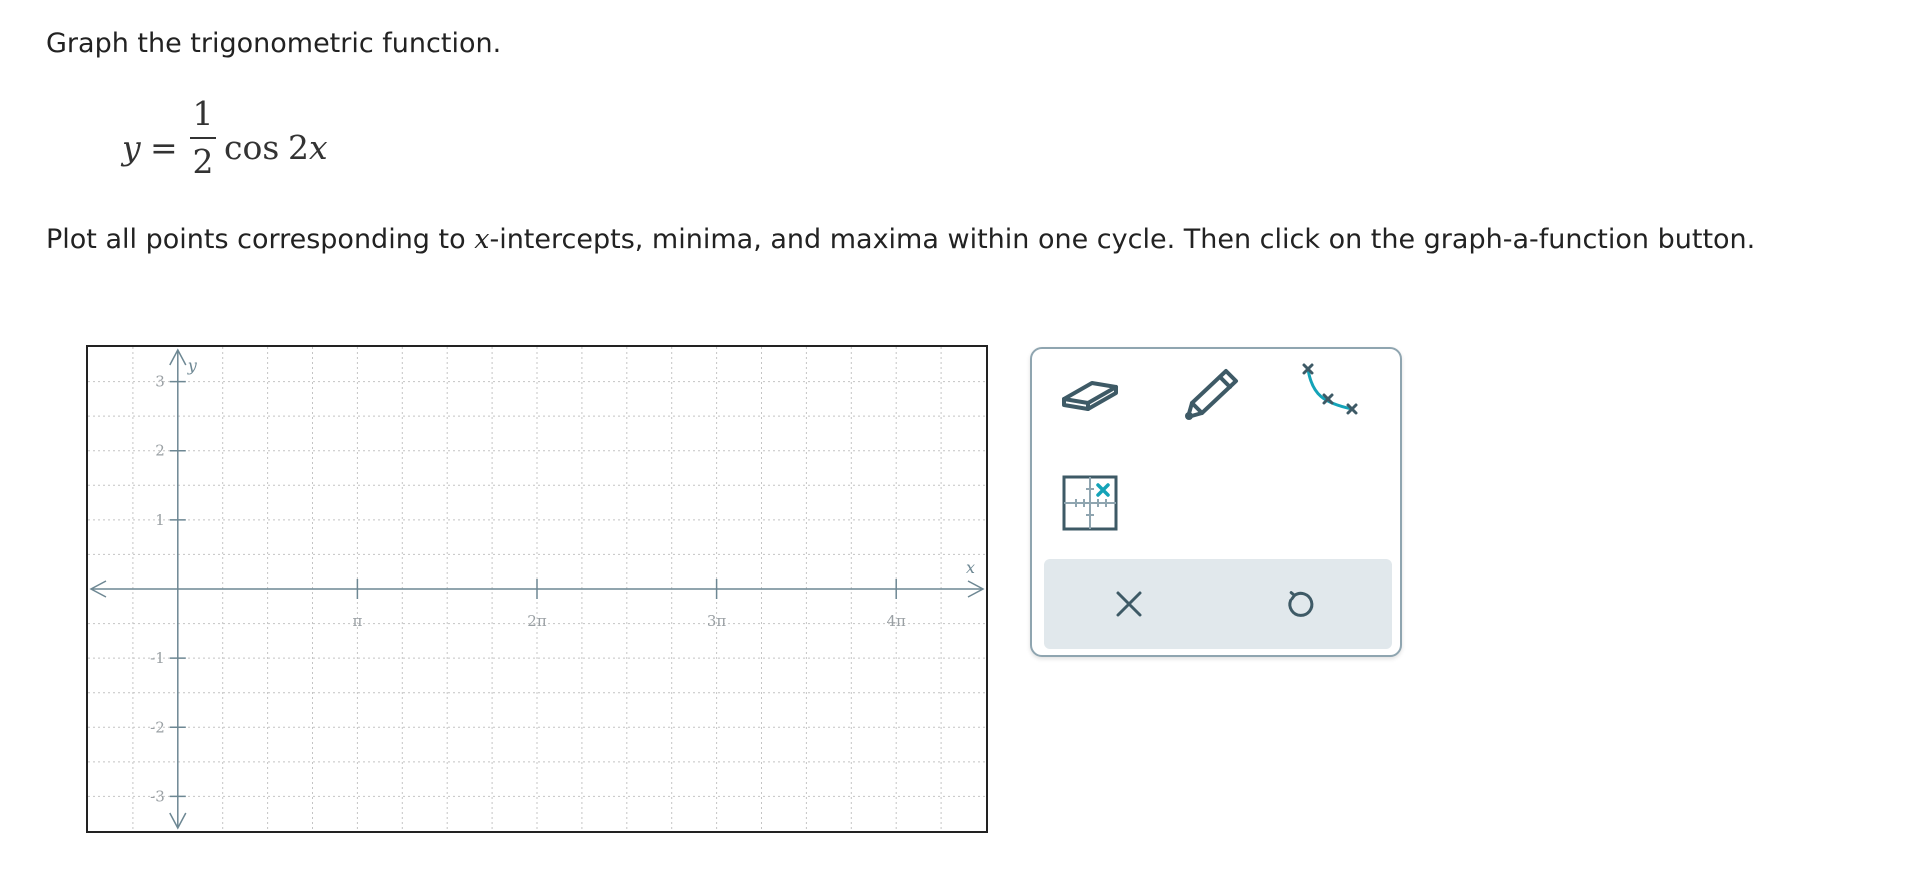 The width and height of the screenshot is (1920, 883). I want to click on tool-panel, so click(1216, 502).